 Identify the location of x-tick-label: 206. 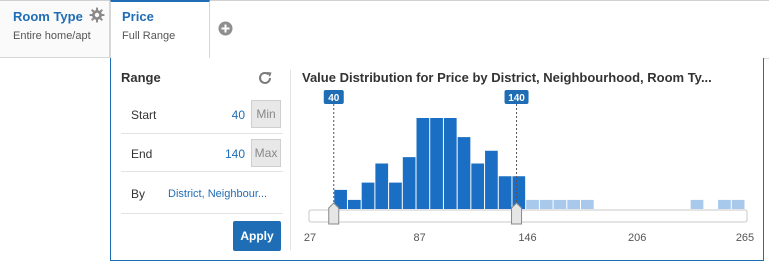
(637, 238).